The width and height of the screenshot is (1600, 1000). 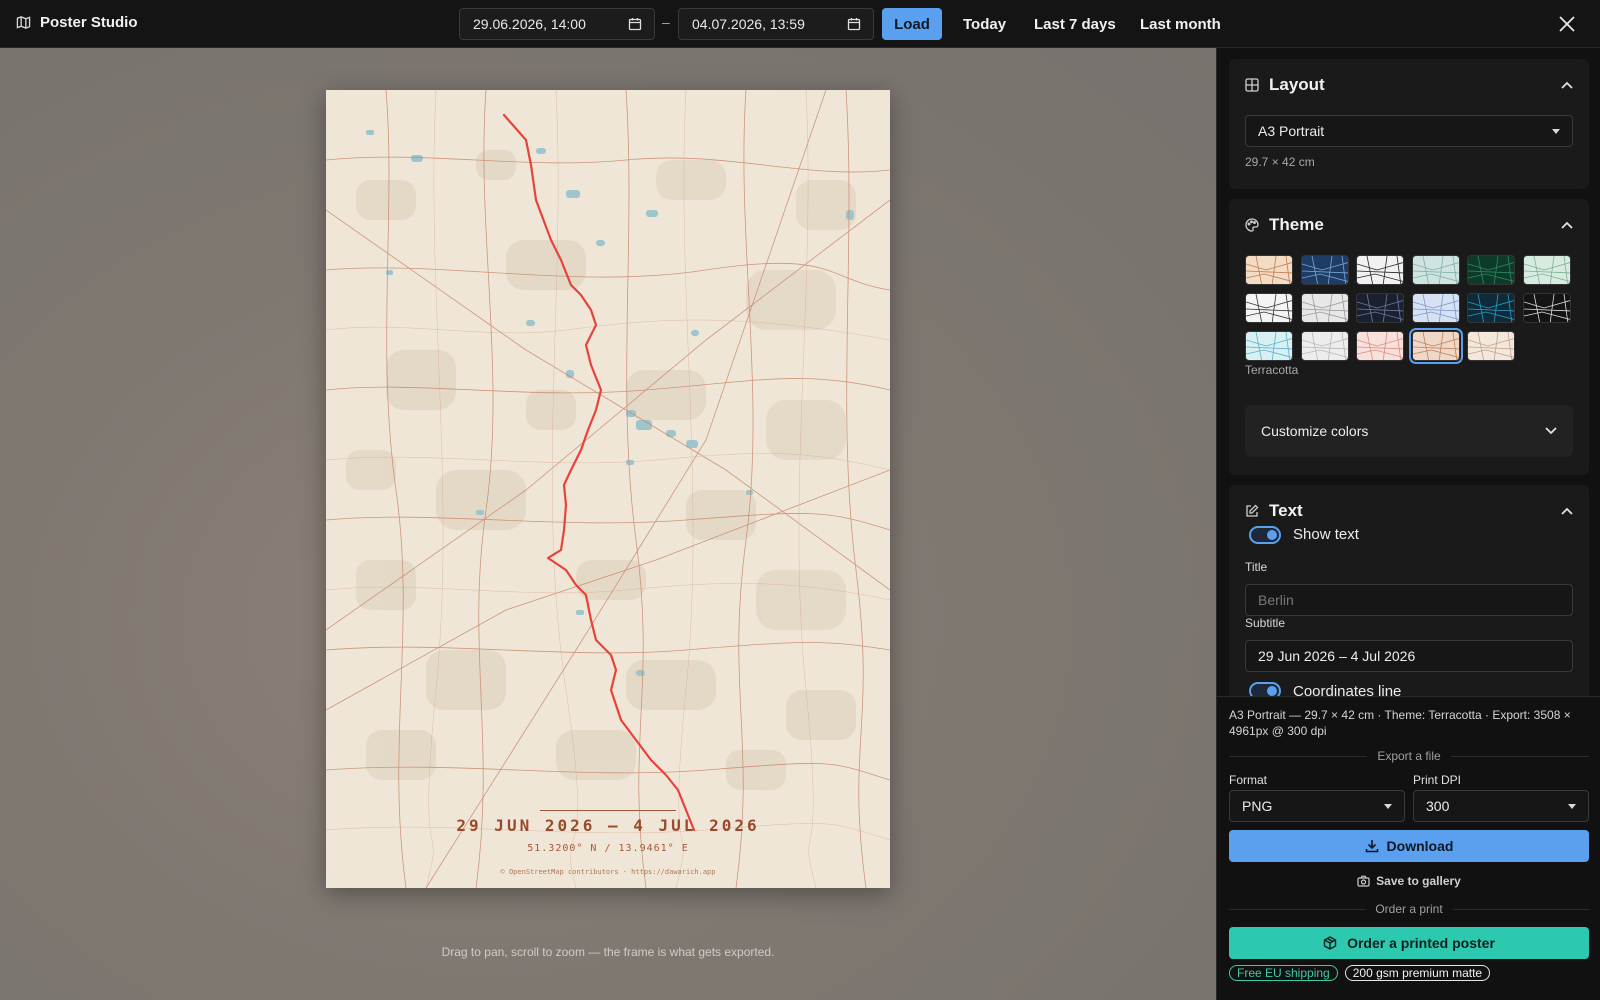 I want to click on start-date-input: 29.06.2026, 14:00, so click(x=557, y=24).